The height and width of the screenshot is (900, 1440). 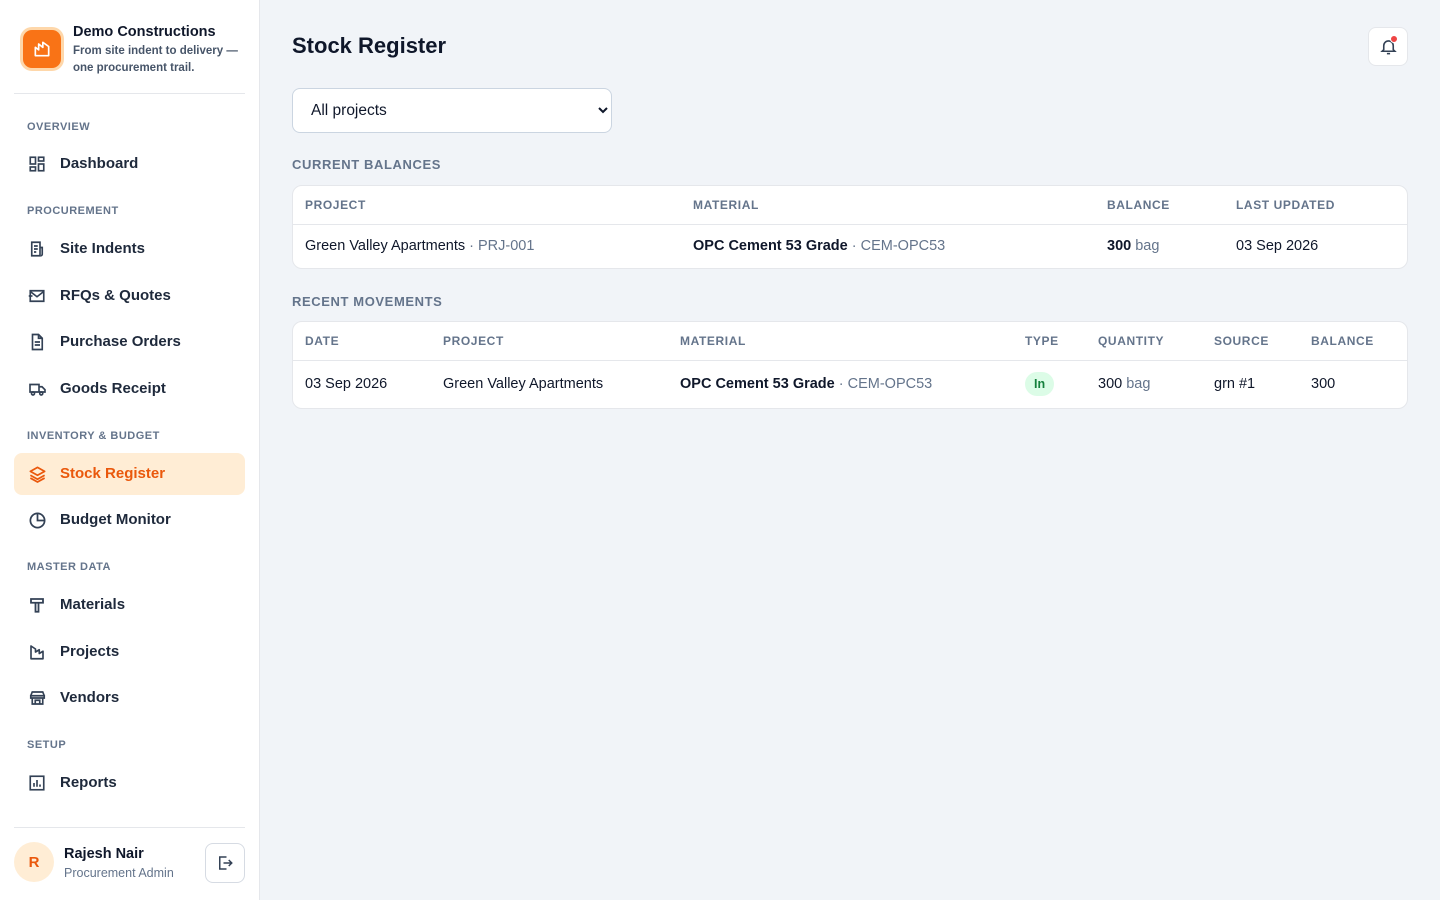 What do you see at coordinates (93, 436) in the screenshot?
I see `section-label-inventory: Inventory & Budget` at bounding box center [93, 436].